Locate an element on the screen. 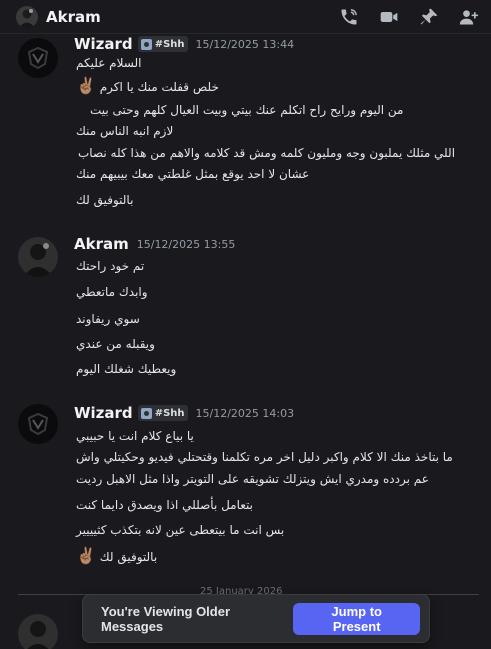 The width and height of the screenshot is (491, 649). message-line: ويعطيك شغلك اليوم is located at coordinates (126, 369).